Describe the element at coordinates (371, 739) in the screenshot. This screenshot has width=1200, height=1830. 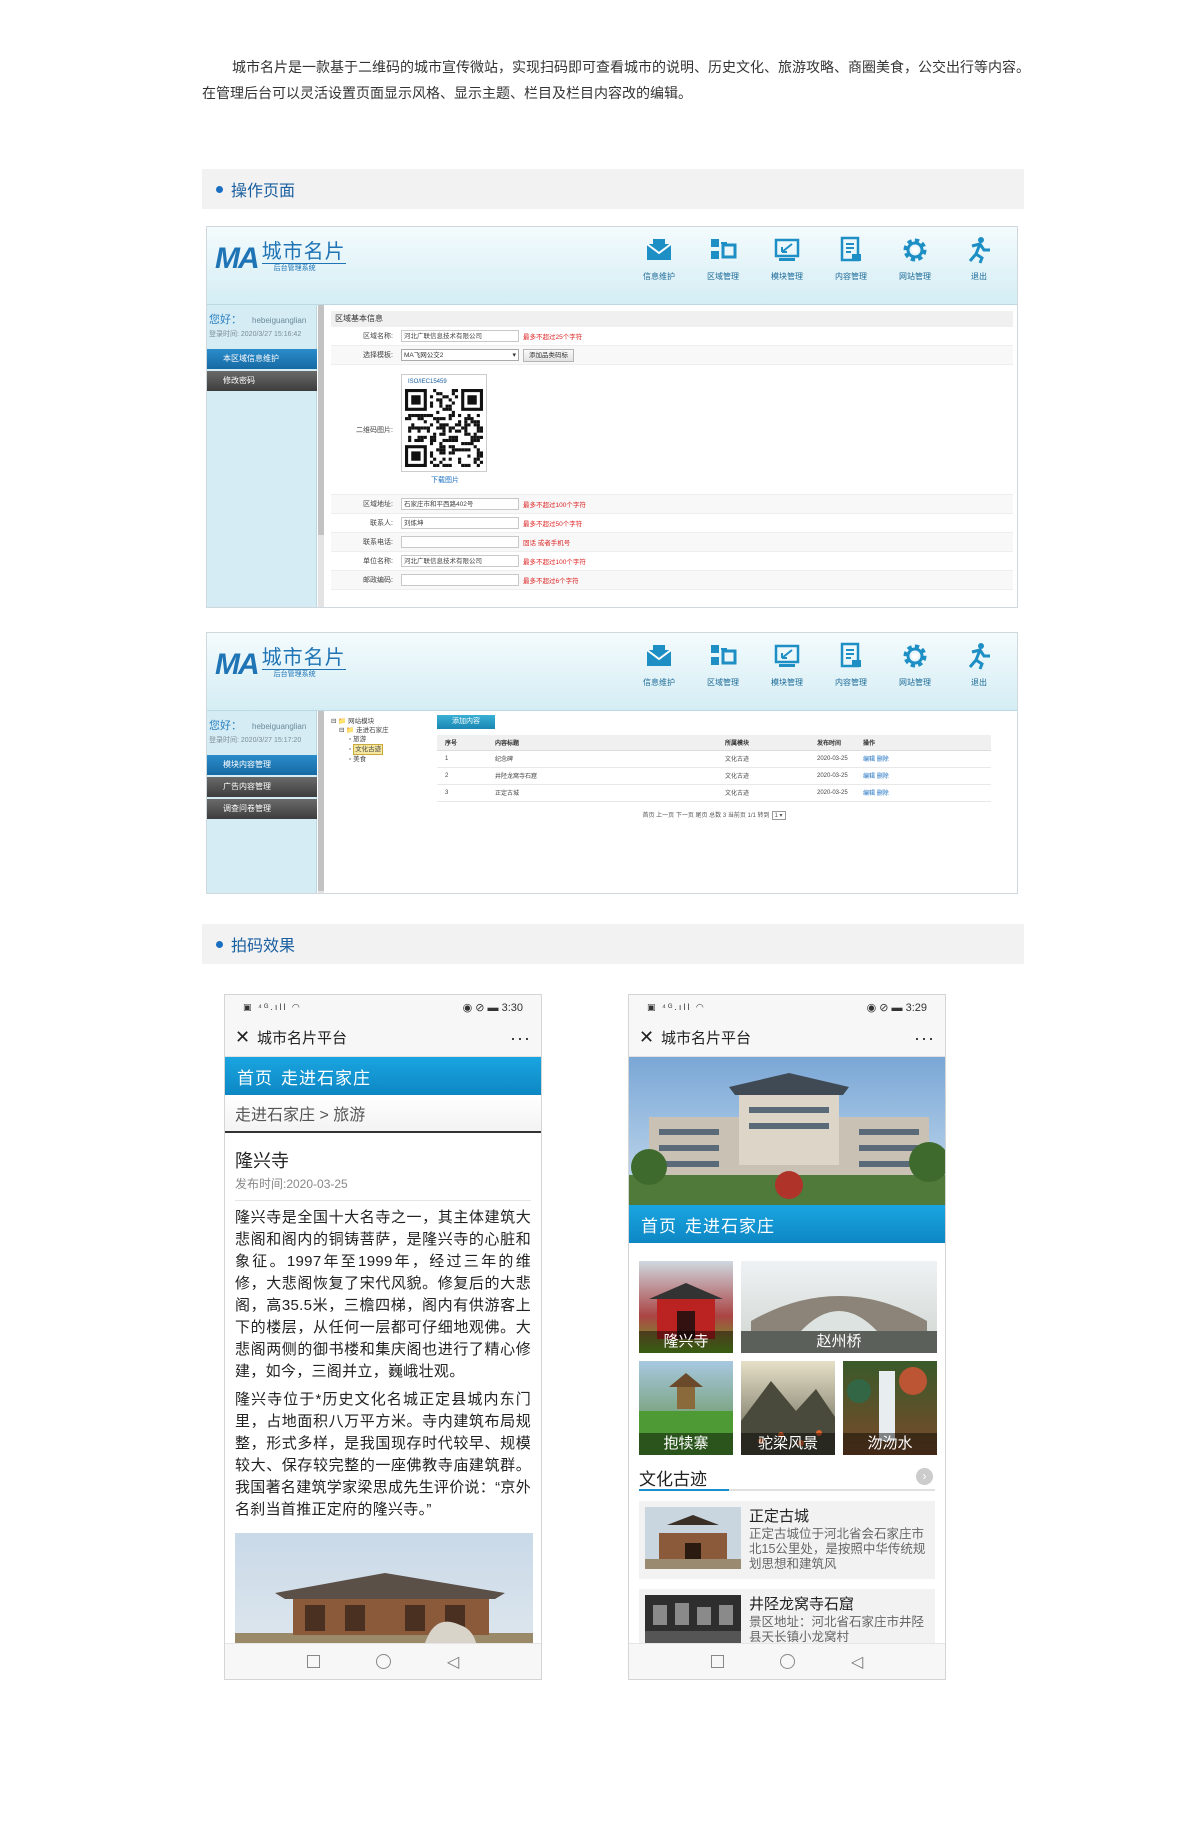
I see `tree-node: ▫ 旅游` at that location.